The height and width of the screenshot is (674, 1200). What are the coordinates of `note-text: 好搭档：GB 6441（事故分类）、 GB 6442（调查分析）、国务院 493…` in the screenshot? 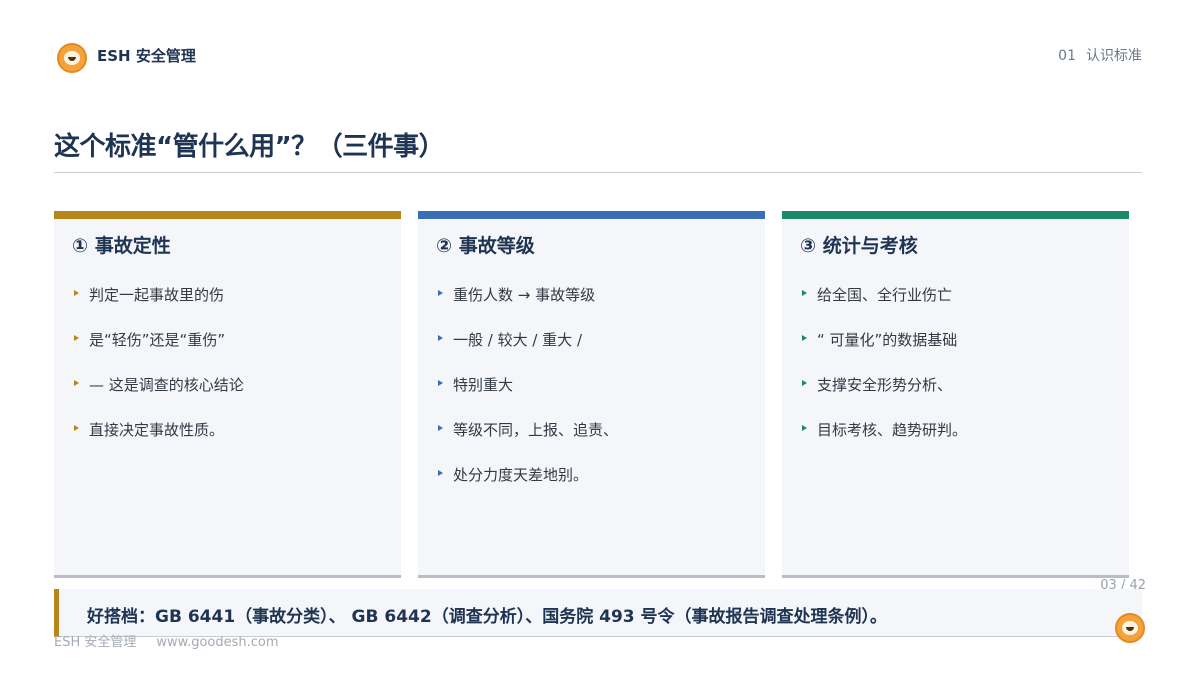 It's located at (487, 617).